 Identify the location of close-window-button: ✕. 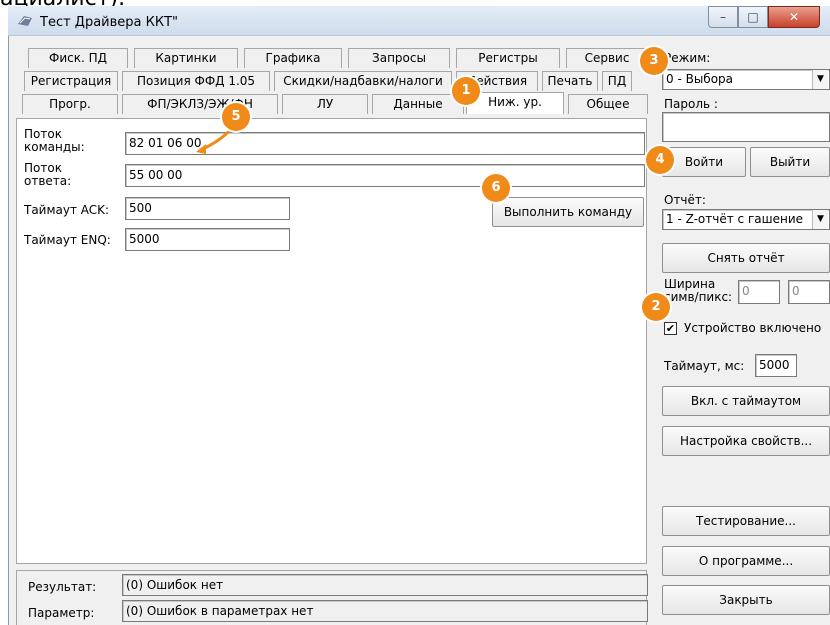
(794, 17).